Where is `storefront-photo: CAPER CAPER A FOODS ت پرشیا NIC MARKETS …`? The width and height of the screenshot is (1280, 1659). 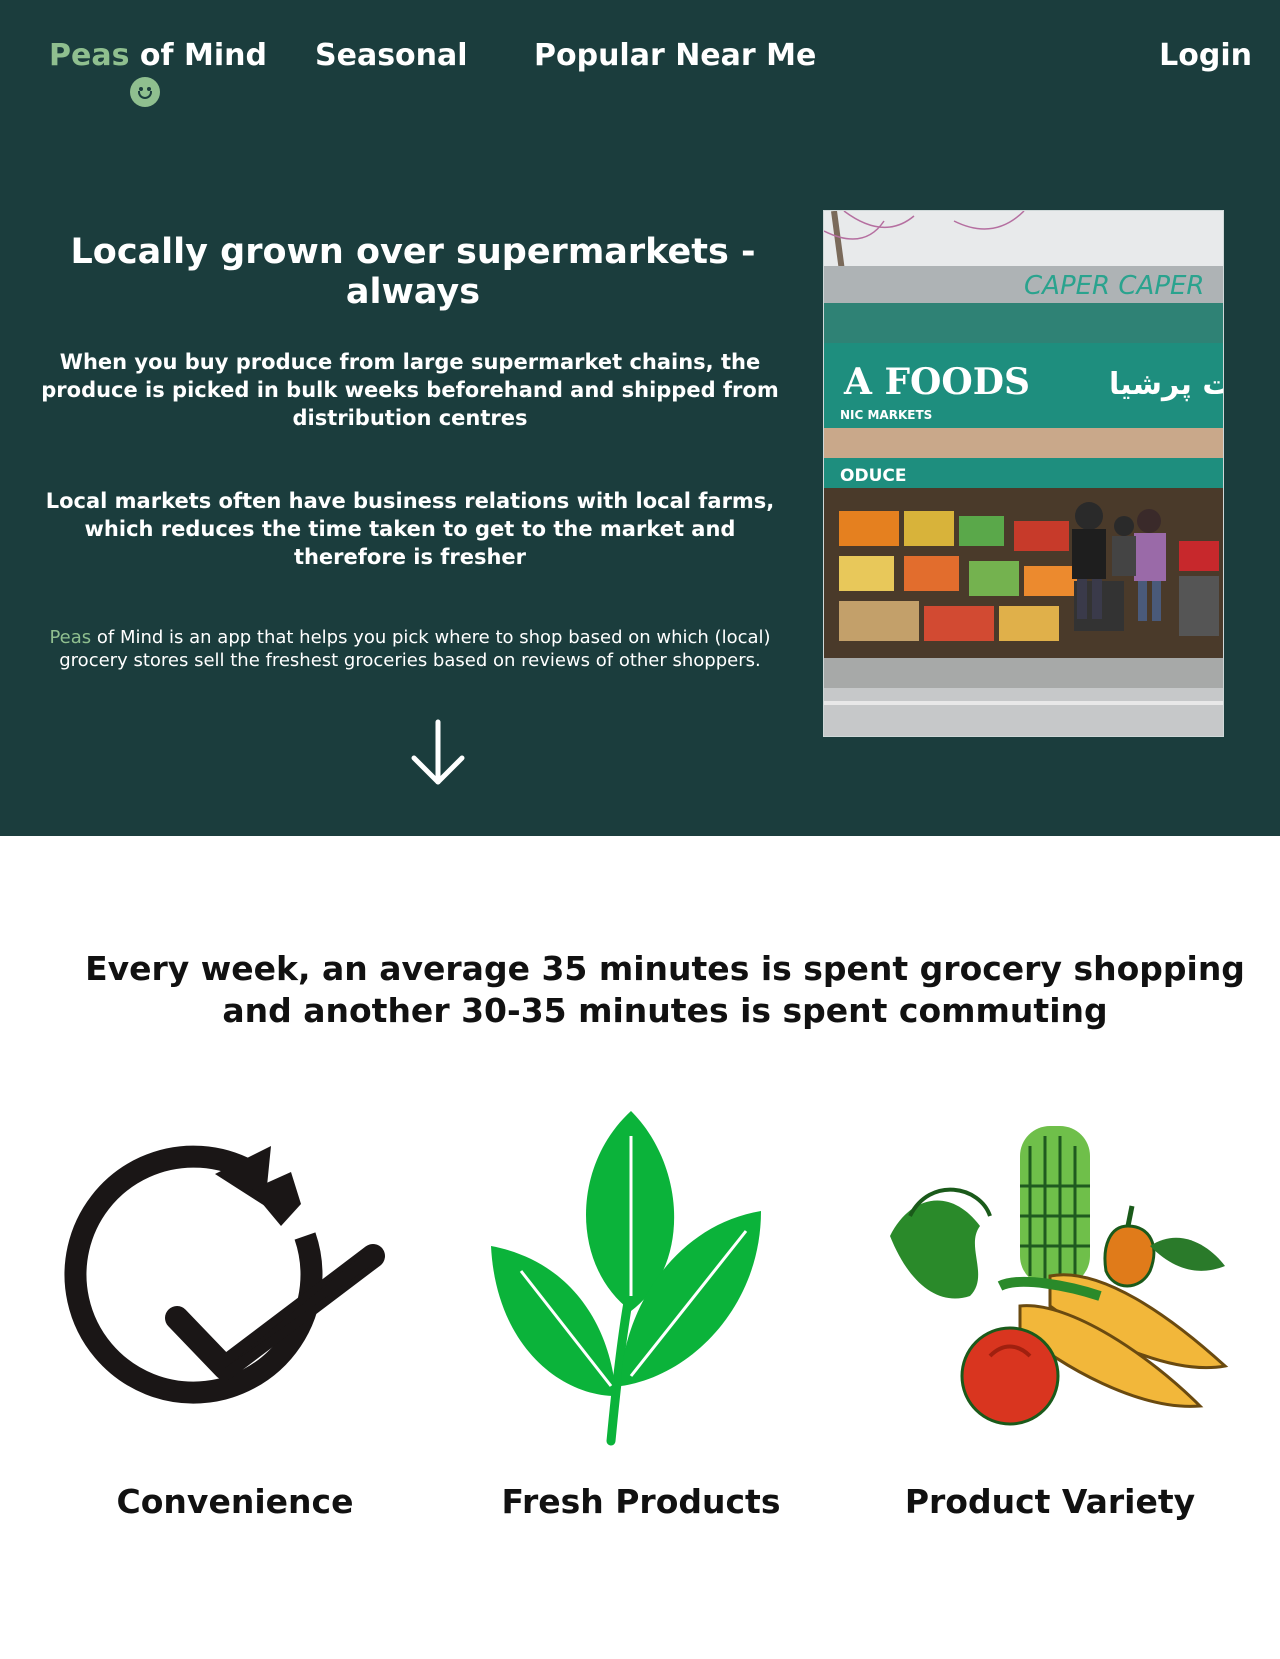 storefront-photo: CAPER CAPER A FOODS ت پرشیا NIC MARKETS … is located at coordinates (1023, 473).